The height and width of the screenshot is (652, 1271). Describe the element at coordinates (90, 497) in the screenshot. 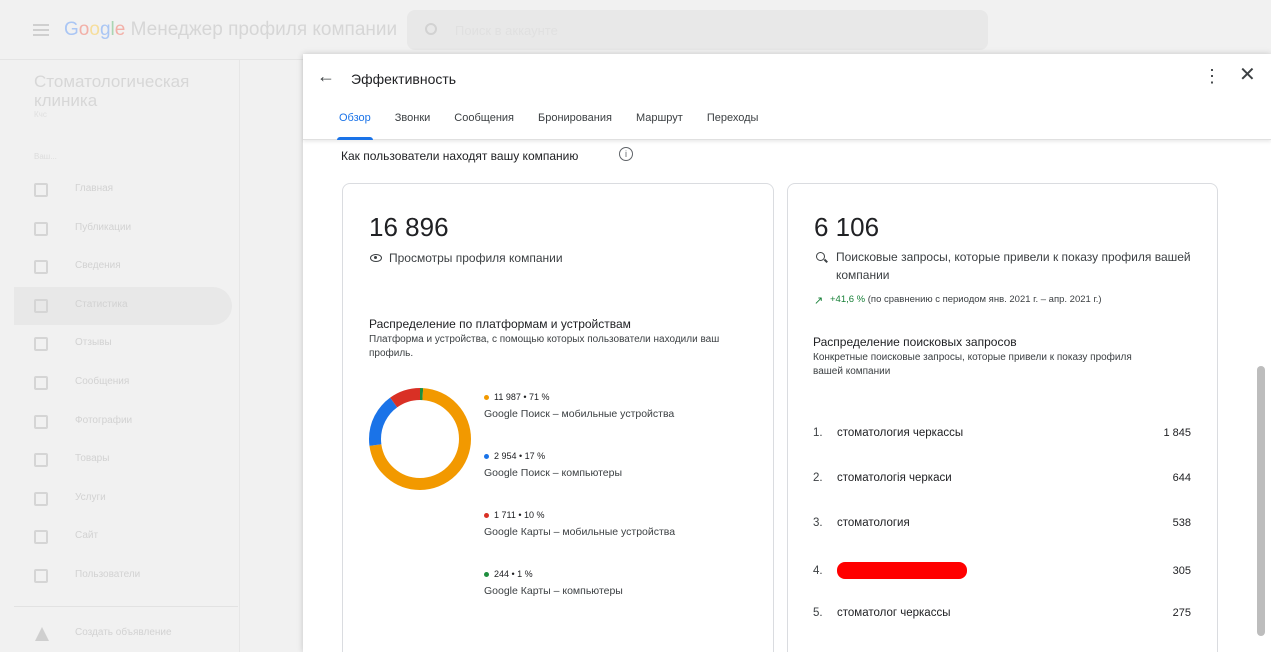

I see `sidebar-item-label: Услуги` at that location.